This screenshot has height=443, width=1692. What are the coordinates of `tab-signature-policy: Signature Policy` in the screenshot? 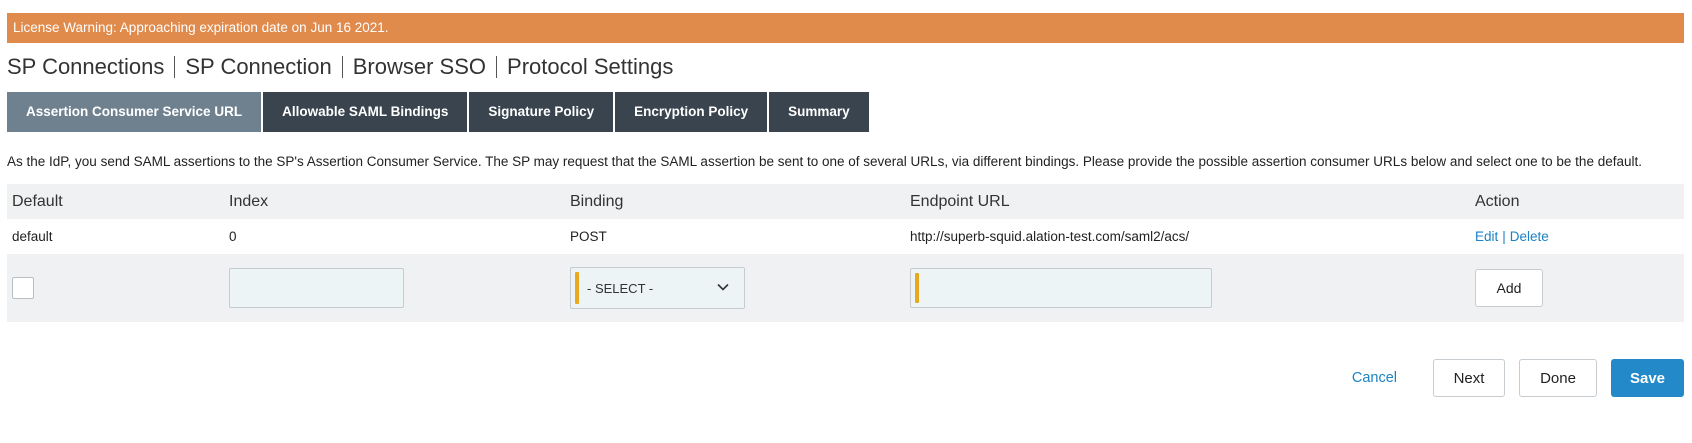 It's located at (542, 112).